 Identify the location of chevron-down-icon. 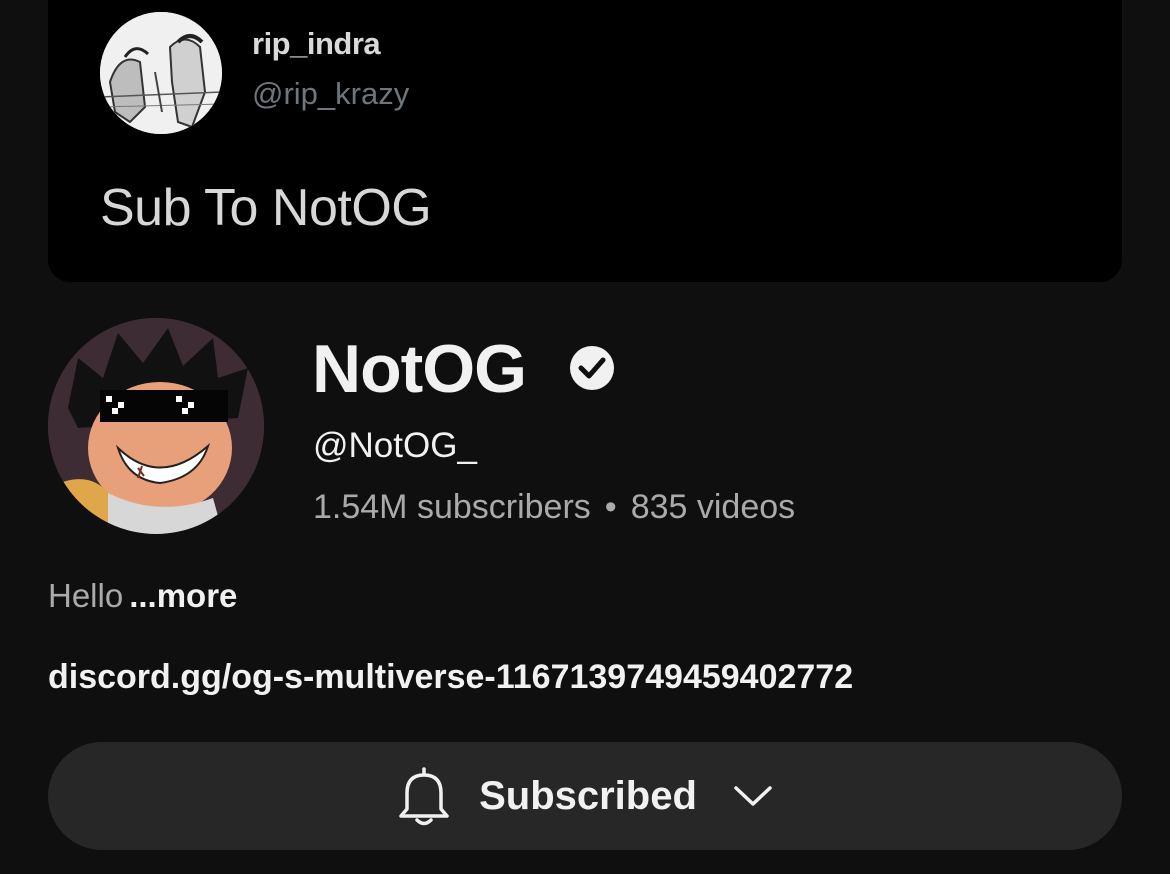
(753, 796).